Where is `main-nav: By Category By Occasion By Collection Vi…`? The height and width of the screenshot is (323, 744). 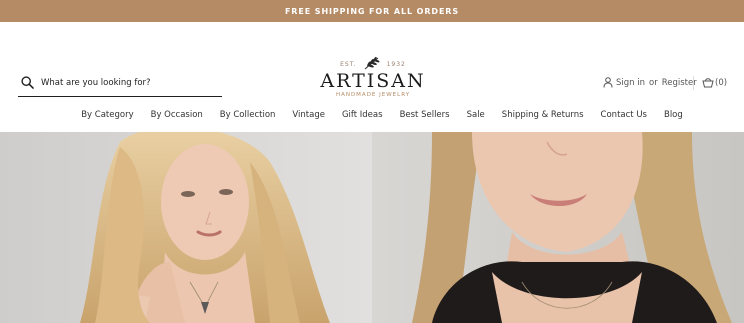 main-nav: By Category By Occasion By Collection Vi… is located at coordinates (372, 115).